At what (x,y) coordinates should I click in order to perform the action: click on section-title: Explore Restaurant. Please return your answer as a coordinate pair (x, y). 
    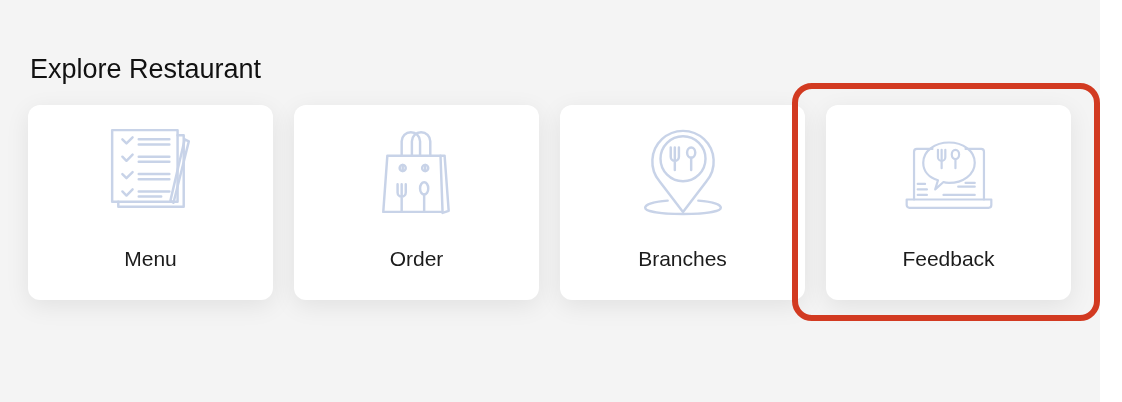
    Looking at the image, I should click on (146, 69).